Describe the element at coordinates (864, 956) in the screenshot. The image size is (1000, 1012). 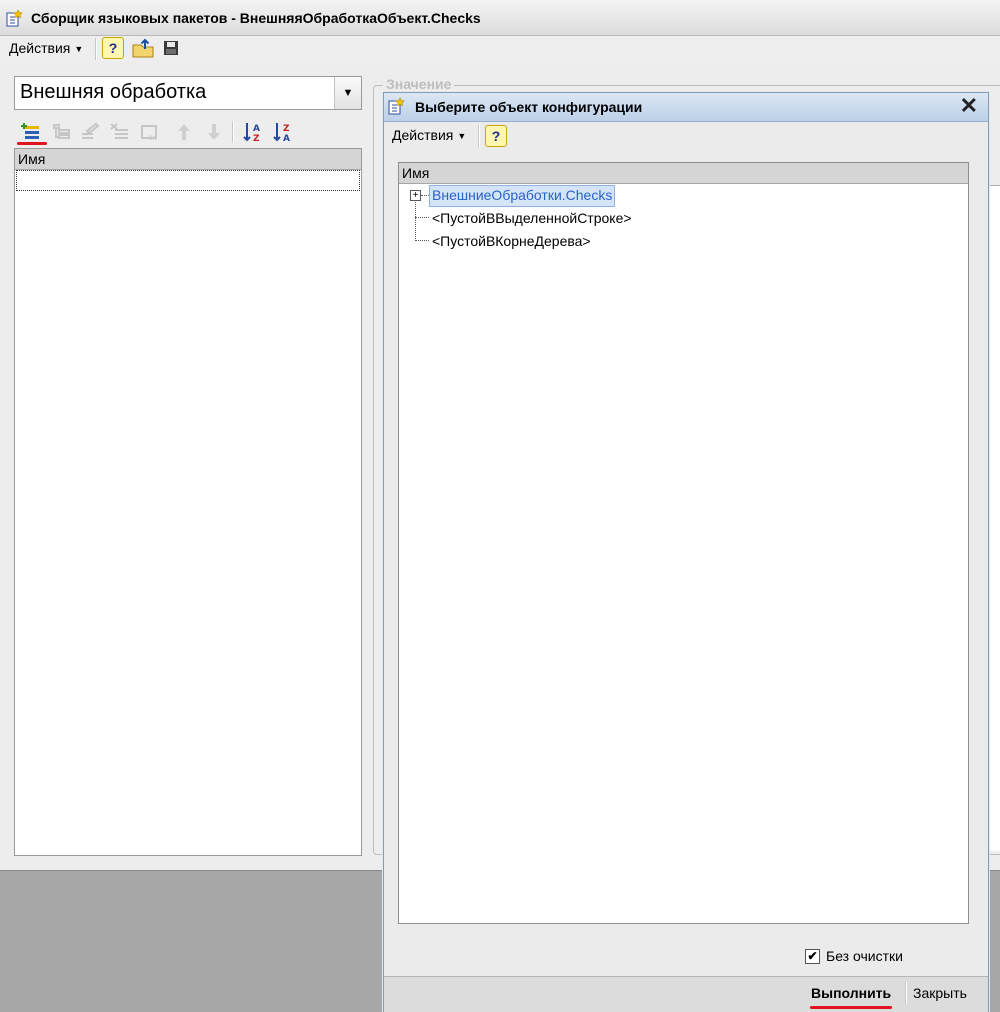
I see `no-clear-label: Без очистки` at that location.